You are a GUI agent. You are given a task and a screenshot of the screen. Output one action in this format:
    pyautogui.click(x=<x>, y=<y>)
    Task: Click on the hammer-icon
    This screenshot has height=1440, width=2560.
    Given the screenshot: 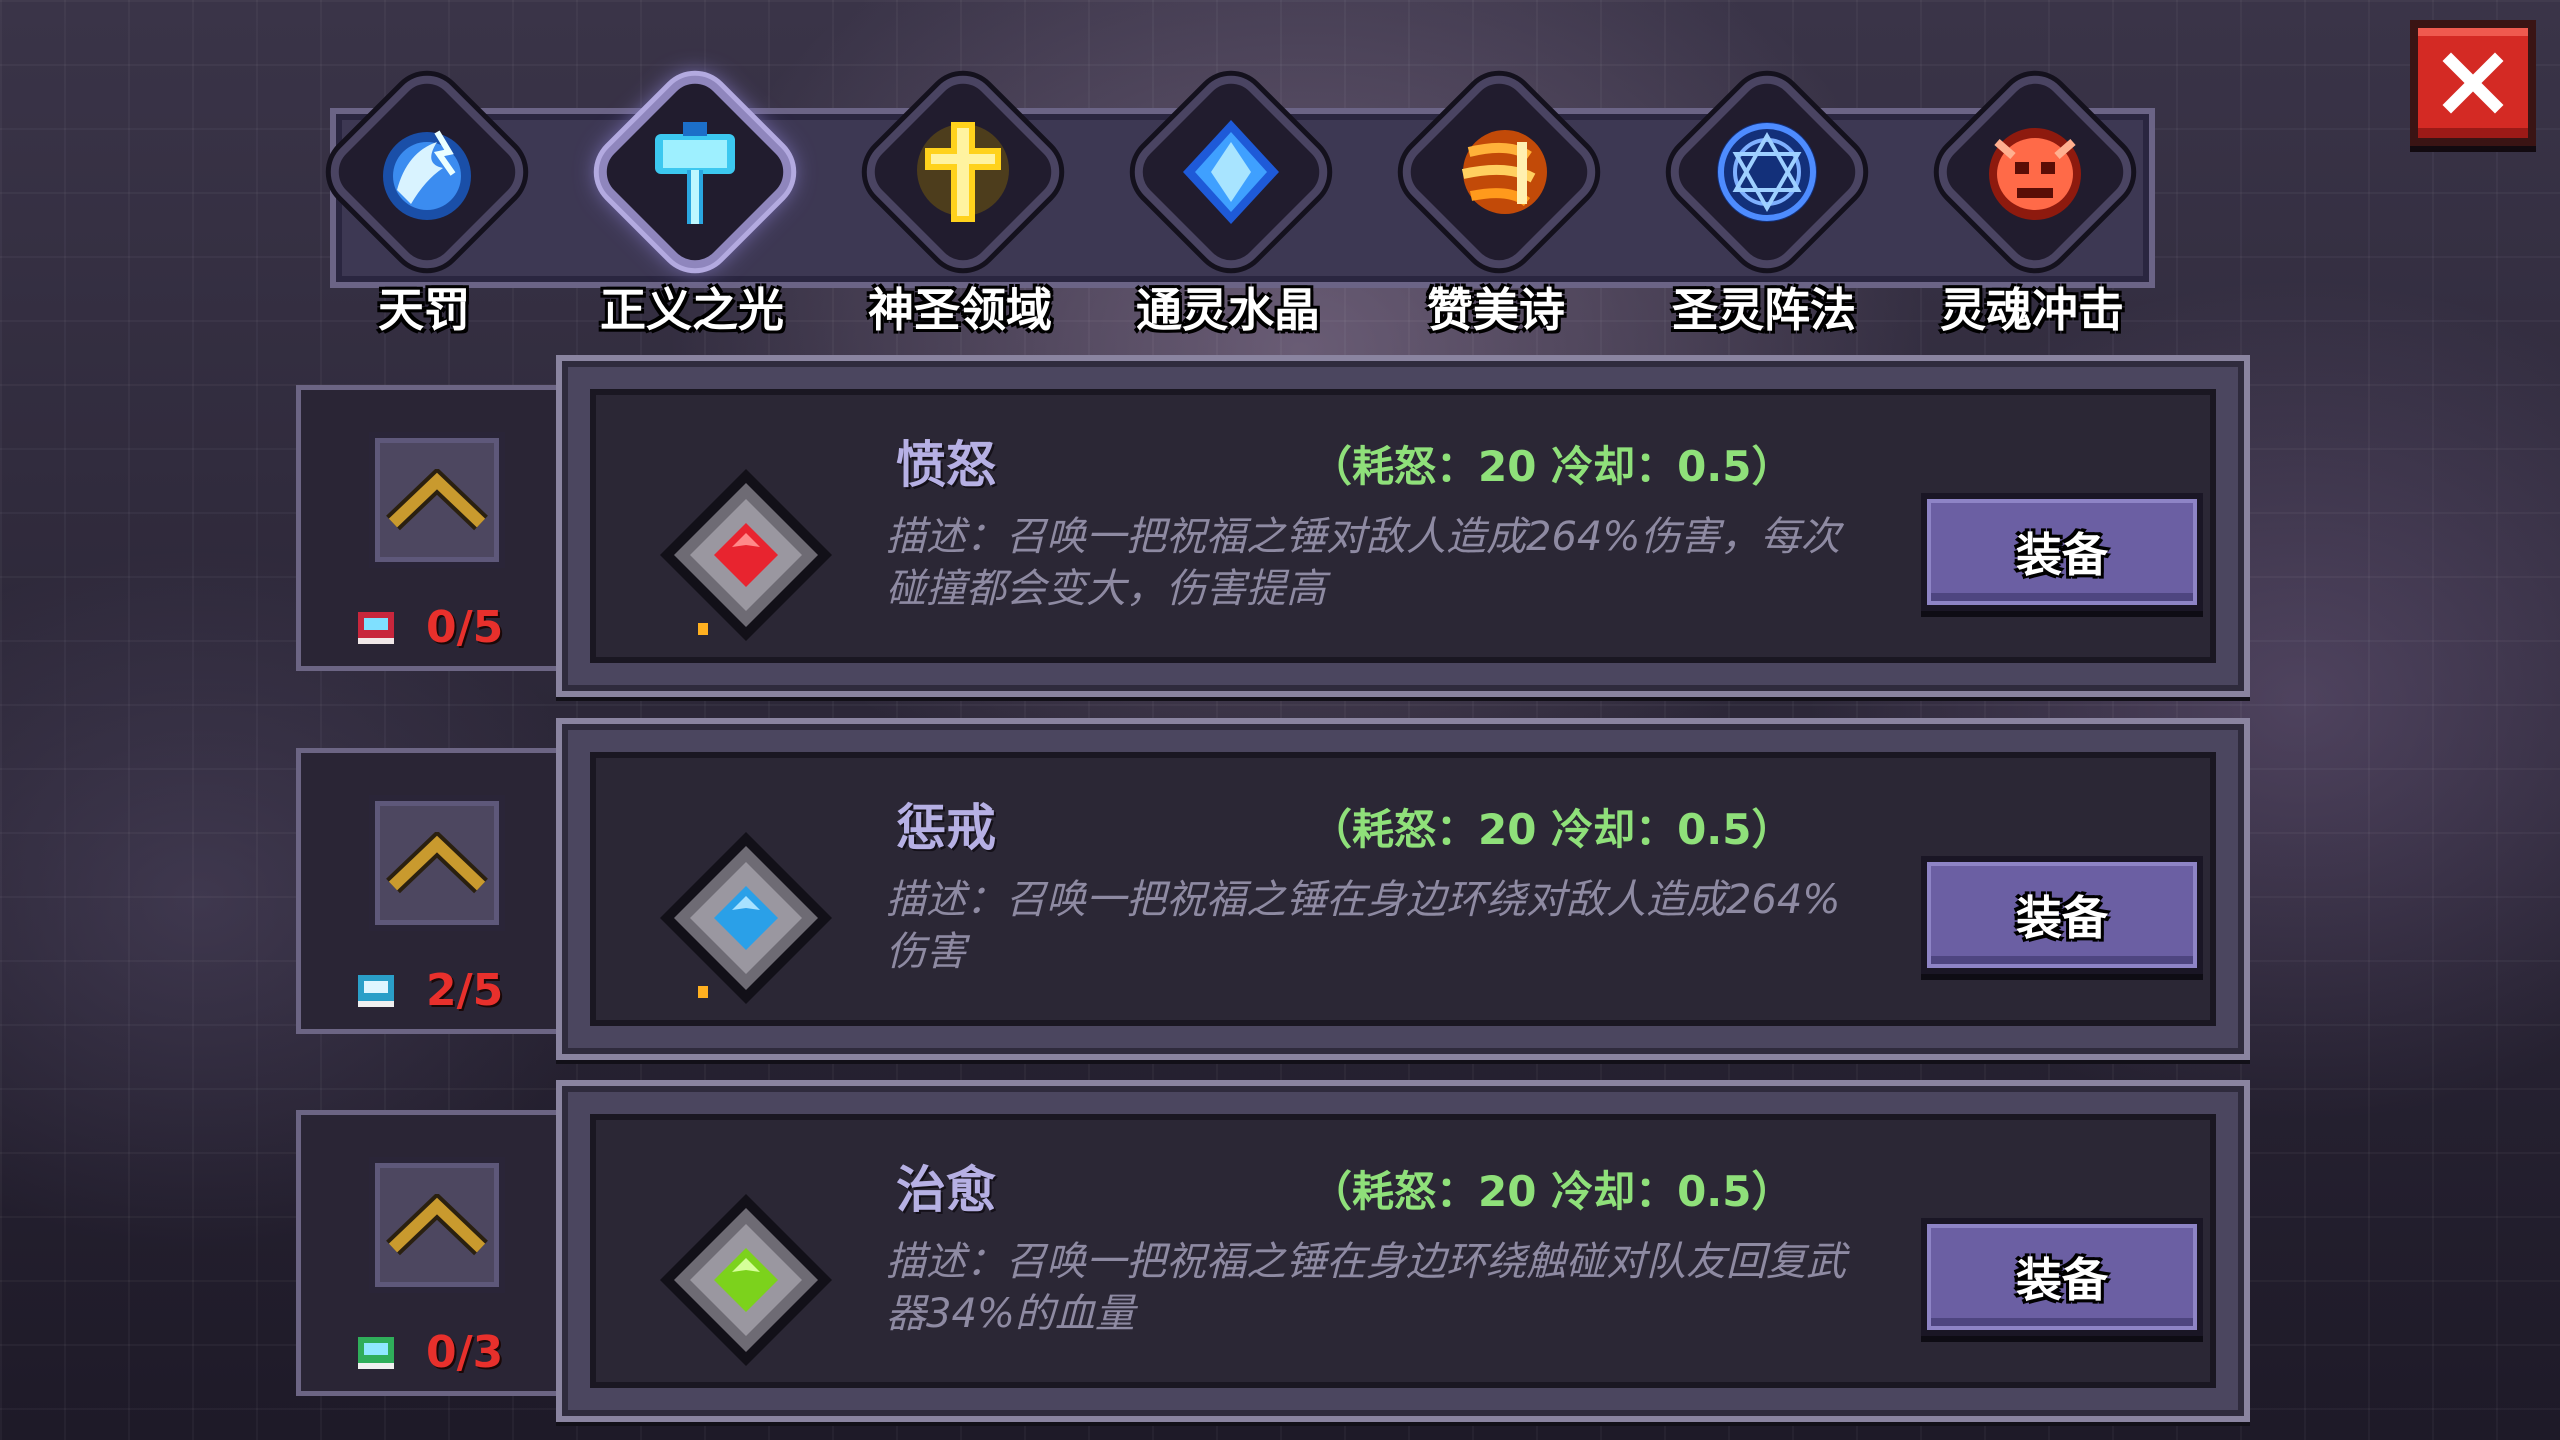 What is the action you would take?
    pyautogui.click(x=695, y=173)
    